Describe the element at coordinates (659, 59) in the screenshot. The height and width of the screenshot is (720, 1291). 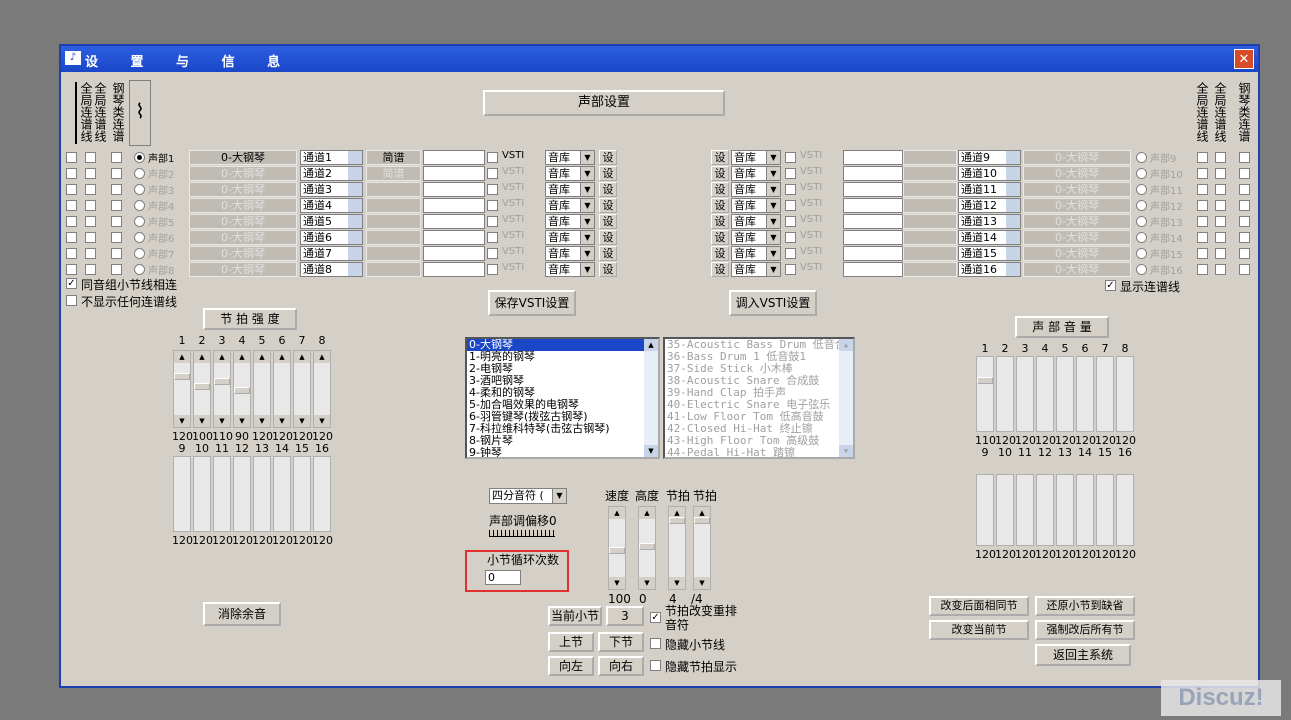
I see `title-bar: ♪ 设 置 与 信 息 ✕` at that location.